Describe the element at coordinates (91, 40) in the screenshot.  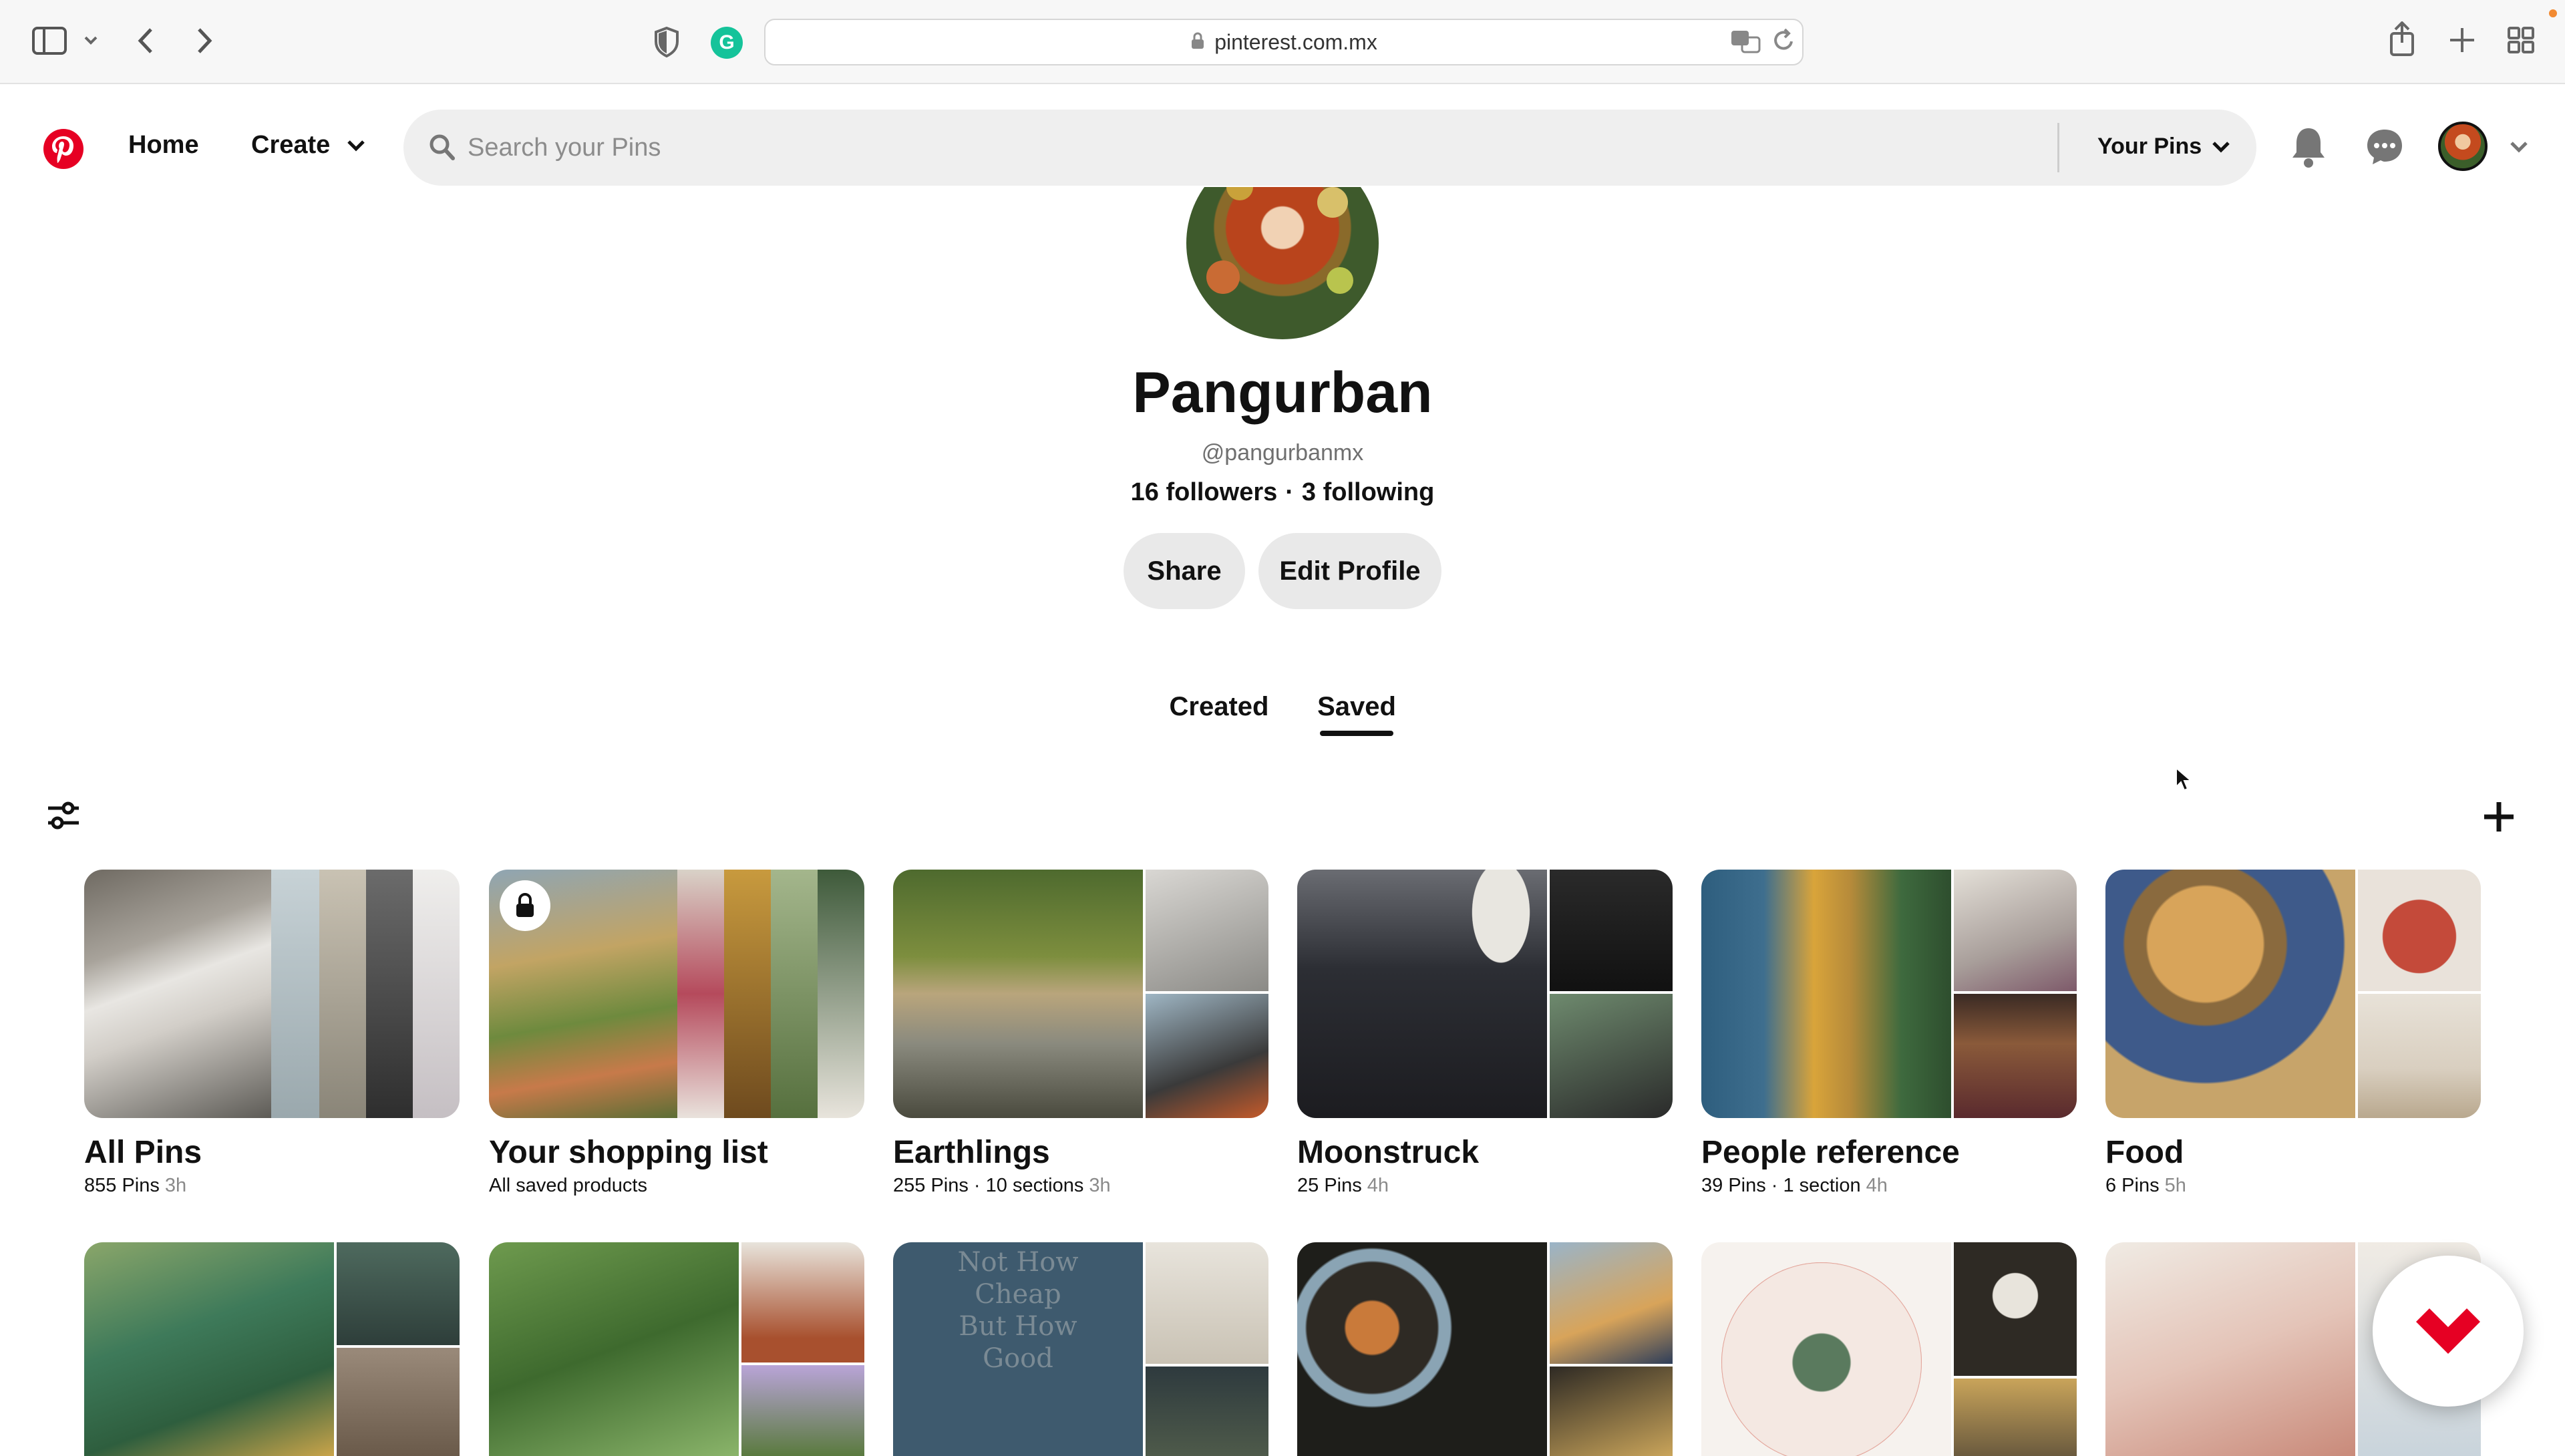
I see `chevron-down-icon` at that location.